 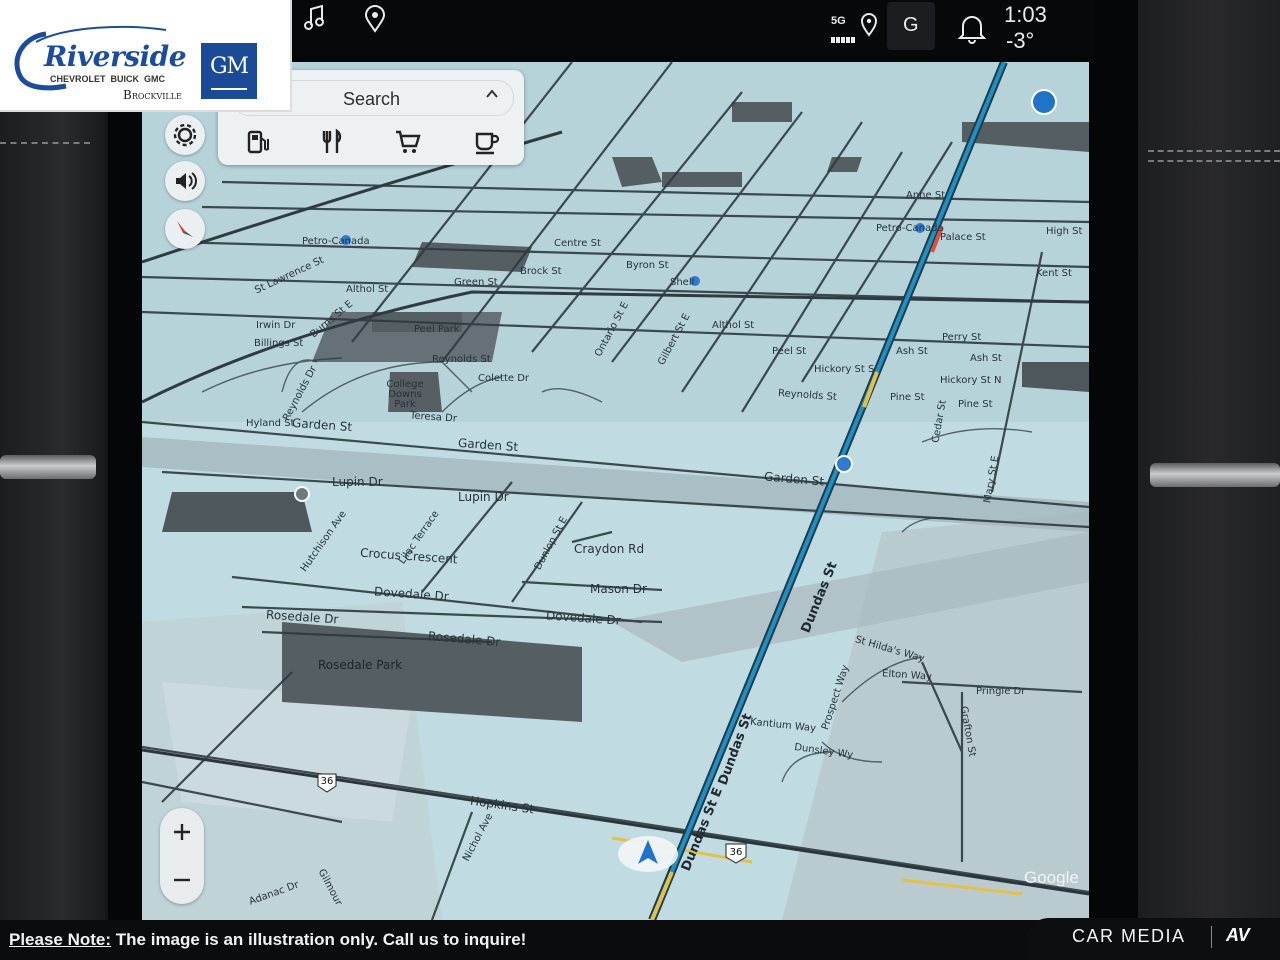 What do you see at coordinates (1238, 935) in the screenshot?
I see `car-media-logo: AV` at bounding box center [1238, 935].